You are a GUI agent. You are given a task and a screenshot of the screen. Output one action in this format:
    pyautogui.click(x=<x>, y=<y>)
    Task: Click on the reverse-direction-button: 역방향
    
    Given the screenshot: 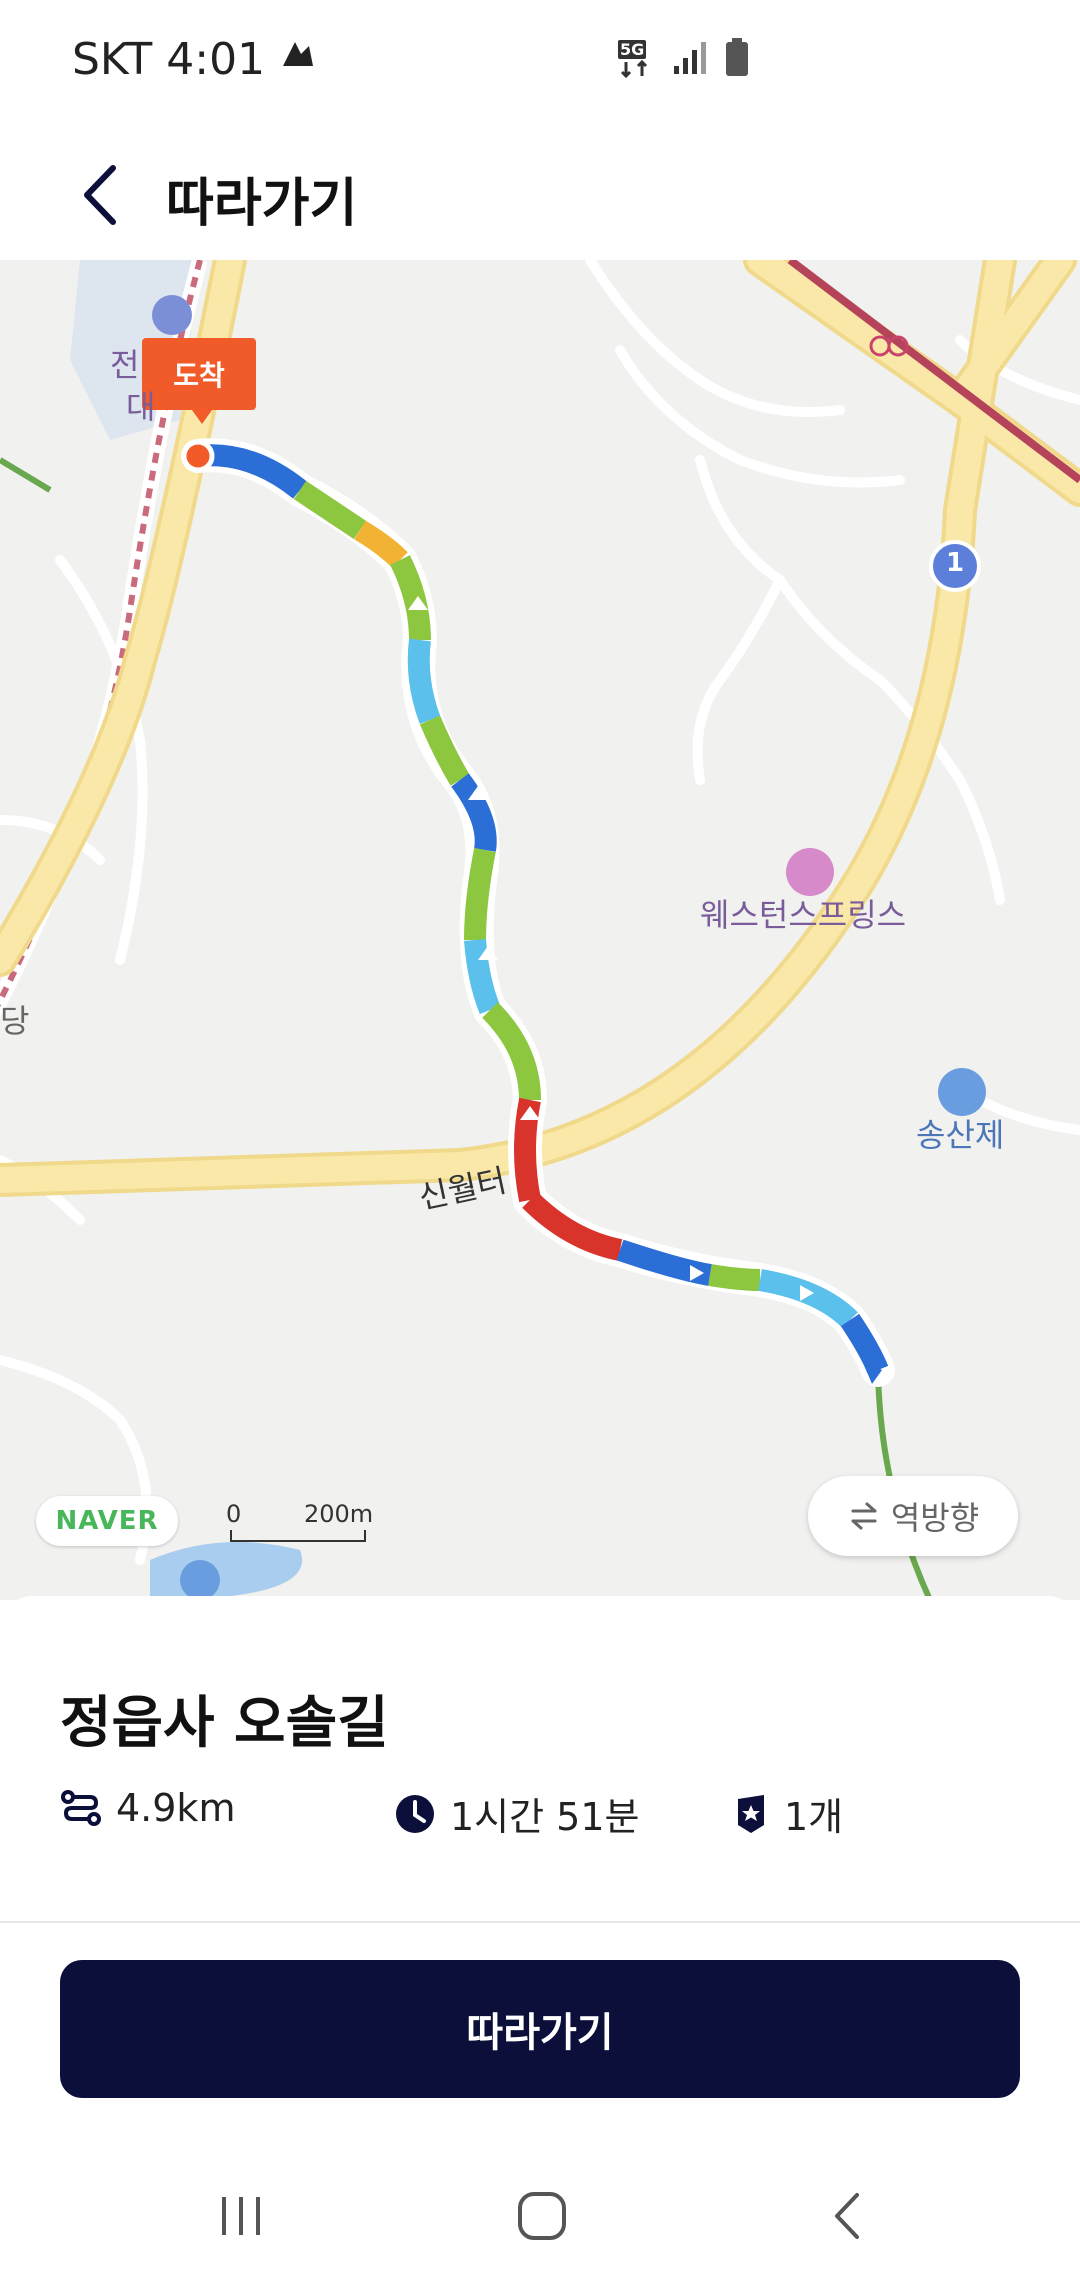 What is the action you would take?
    pyautogui.click(x=913, y=1516)
    